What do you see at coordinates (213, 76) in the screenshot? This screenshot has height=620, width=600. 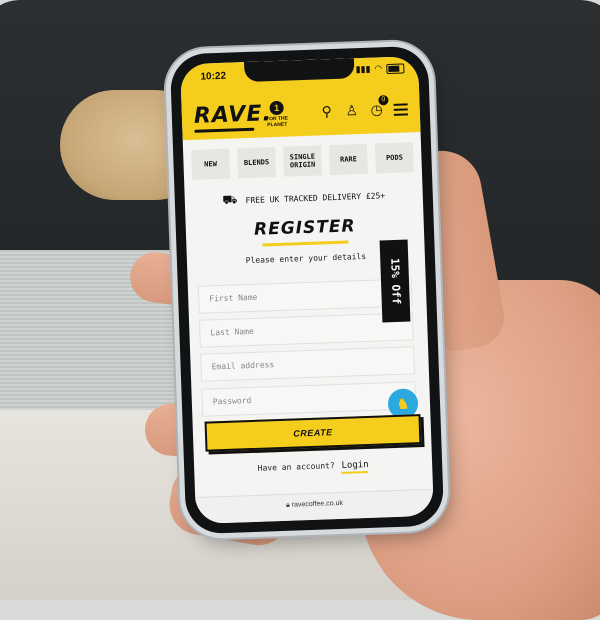 I see `status-time: 10:22` at bounding box center [213, 76].